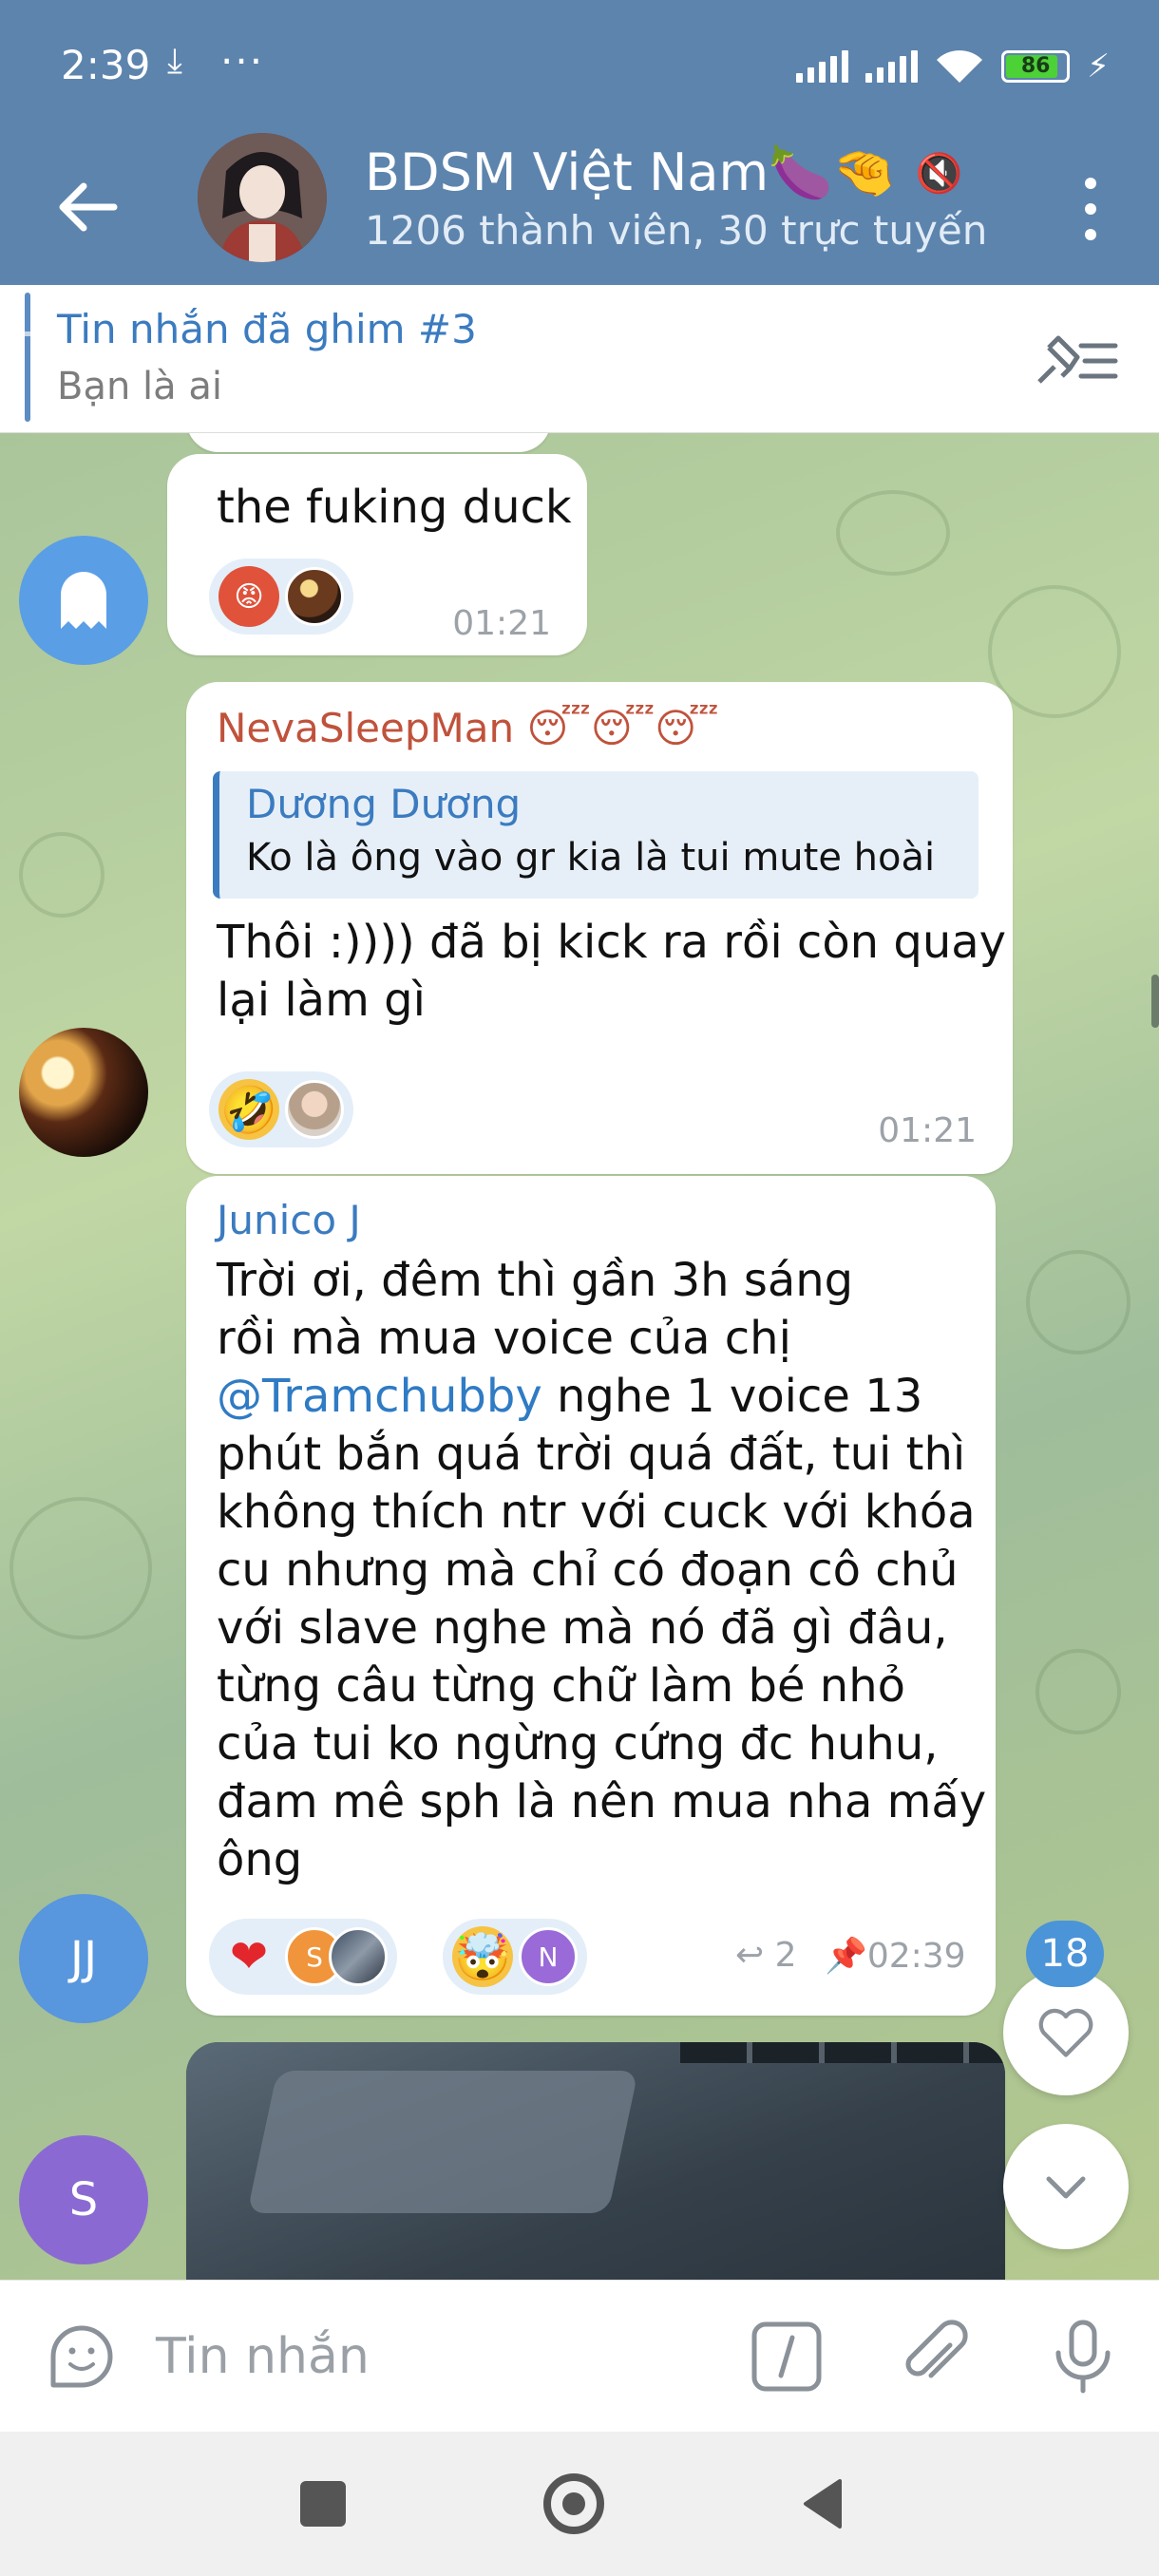 Image resolution: width=1159 pixels, height=2576 pixels. Describe the element at coordinates (676, 230) in the screenshot. I see `member-count: 1206 thành viên, 30 trực tuyến` at that location.